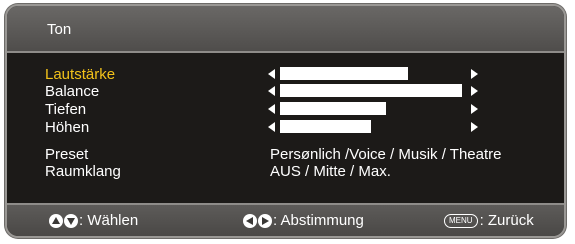  What do you see at coordinates (59, 29) in the screenshot?
I see `menu-title: Ton` at bounding box center [59, 29].